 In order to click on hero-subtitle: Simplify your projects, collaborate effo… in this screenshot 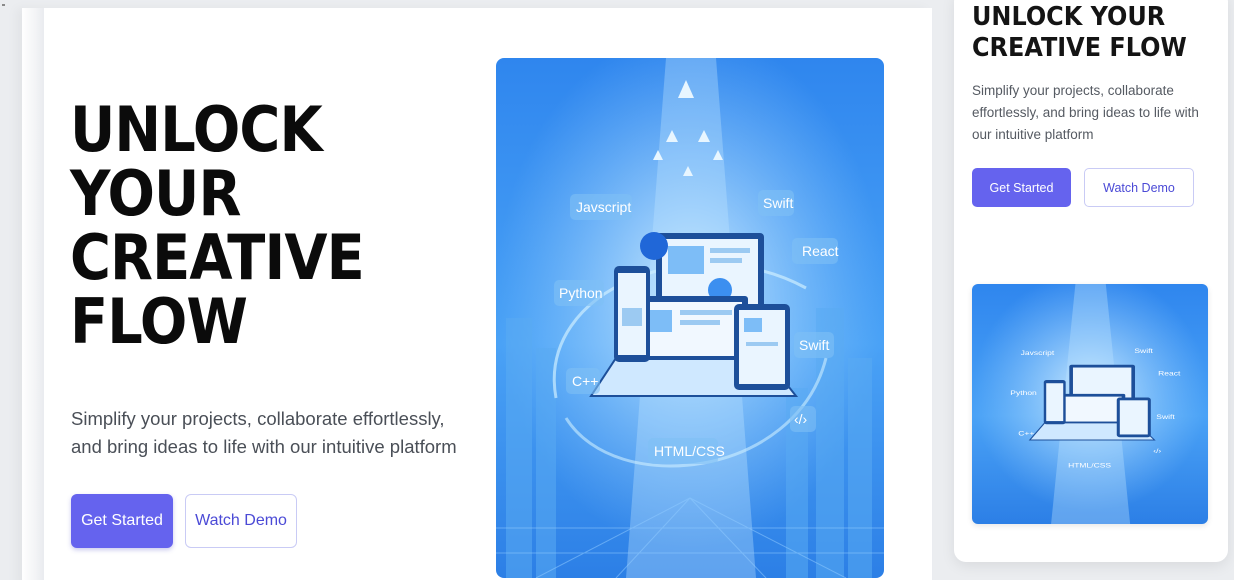, I will do `click(264, 432)`.